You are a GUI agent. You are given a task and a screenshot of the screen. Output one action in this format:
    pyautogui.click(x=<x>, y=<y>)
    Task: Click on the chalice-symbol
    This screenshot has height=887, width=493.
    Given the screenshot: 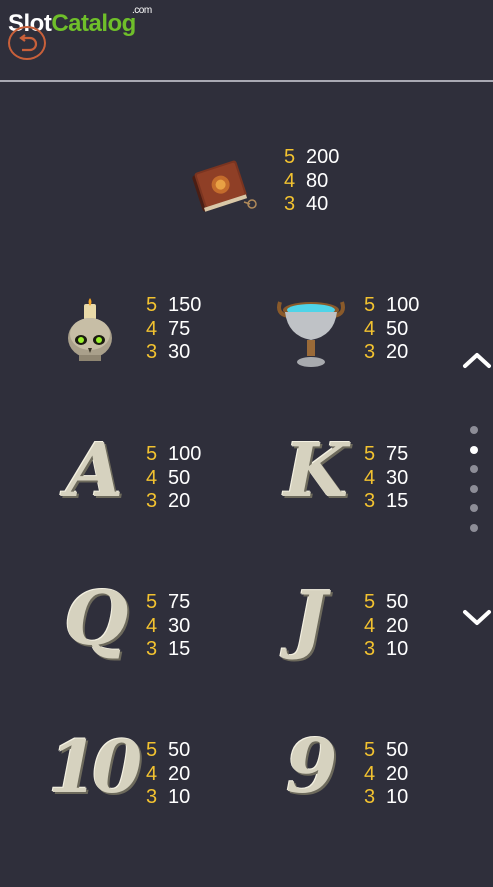 What is the action you would take?
    pyautogui.click(x=311, y=336)
    